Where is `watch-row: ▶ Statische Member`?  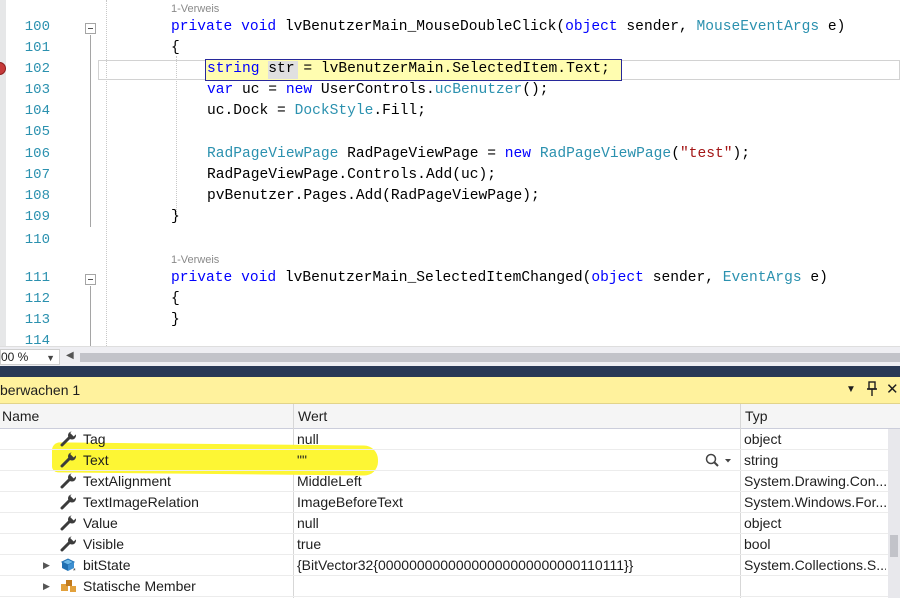 watch-row: ▶ Statische Member is located at coordinates (444, 586).